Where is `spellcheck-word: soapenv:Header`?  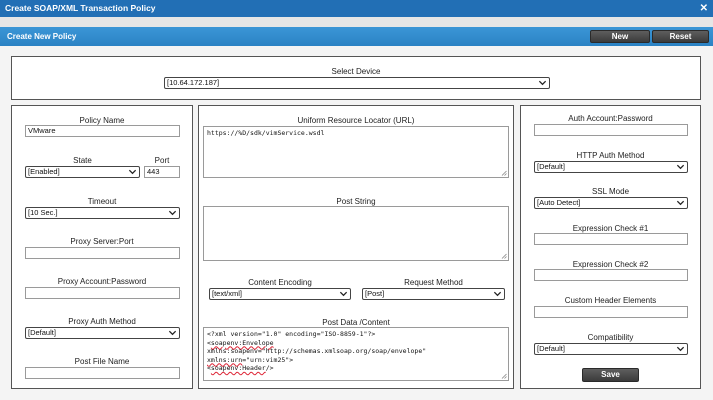 spellcheck-word: soapenv:Header is located at coordinates (238, 368).